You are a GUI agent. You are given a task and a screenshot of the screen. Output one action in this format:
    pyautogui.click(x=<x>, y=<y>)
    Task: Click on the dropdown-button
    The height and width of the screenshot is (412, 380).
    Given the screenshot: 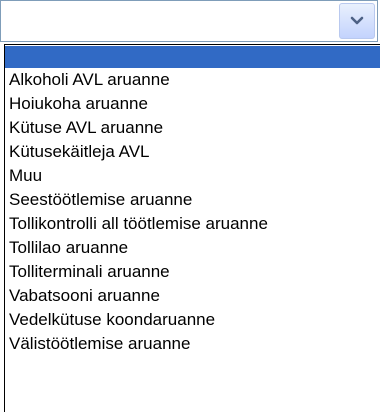 What is the action you would take?
    pyautogui.click(x=357, y=21)
    